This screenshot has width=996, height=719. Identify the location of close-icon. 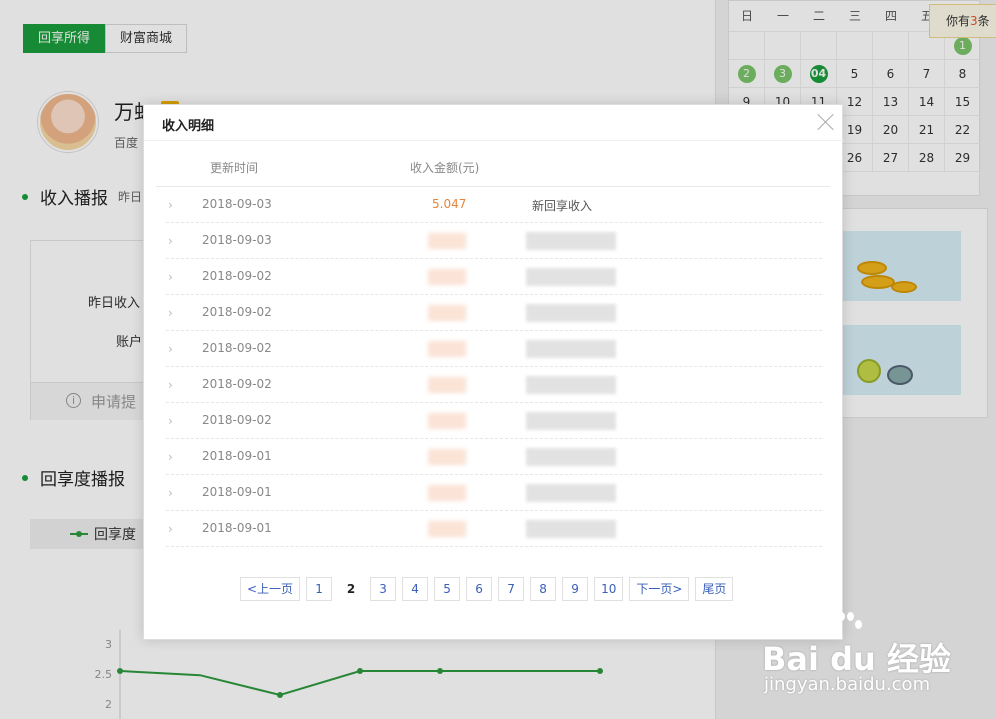
(826, 122).